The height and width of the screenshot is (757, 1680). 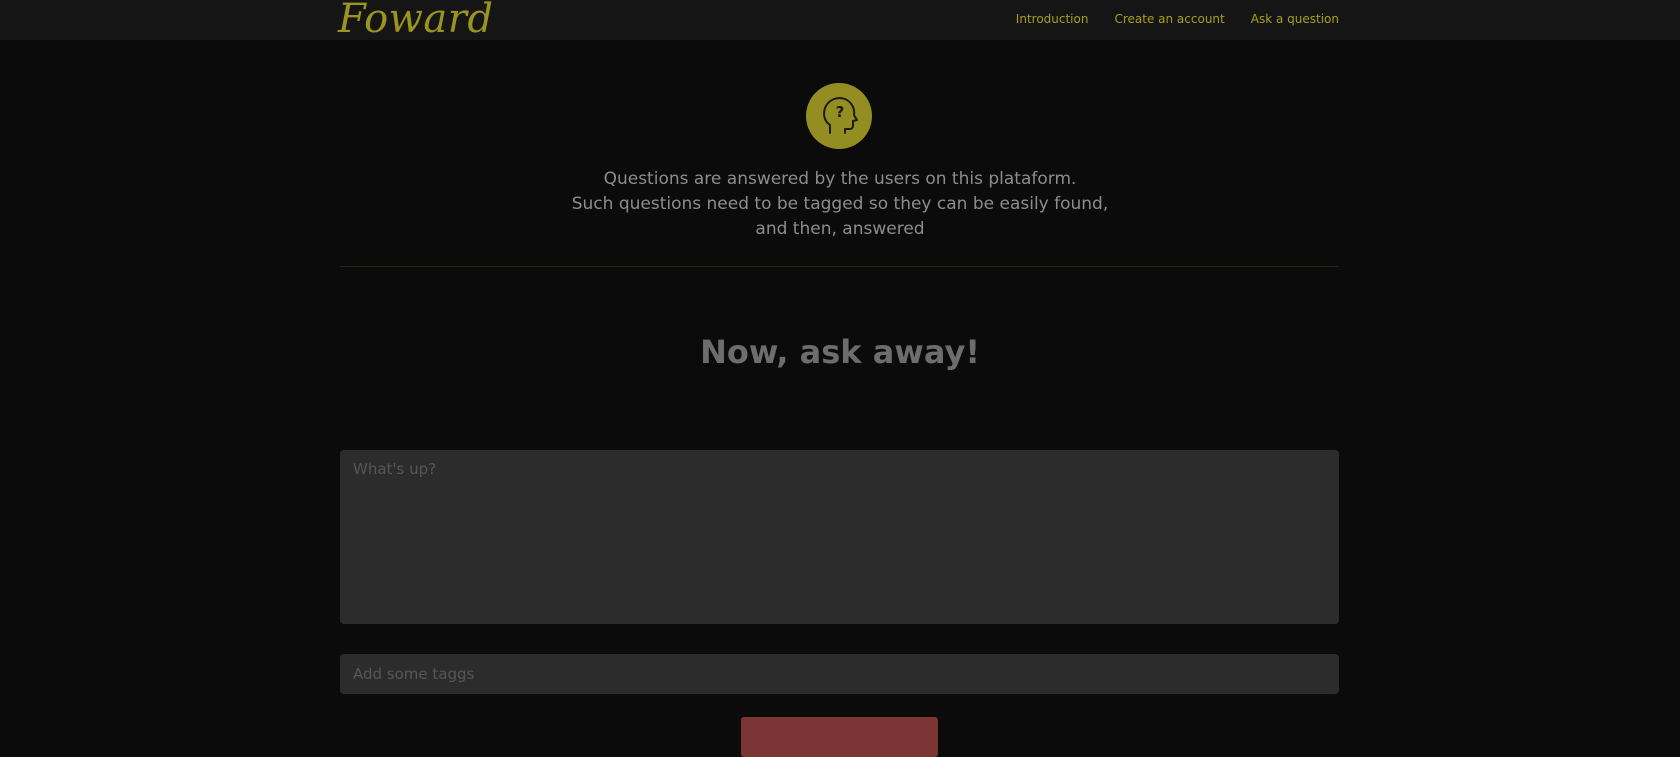 I want to click on tags-input, so click(x=839, y=674).